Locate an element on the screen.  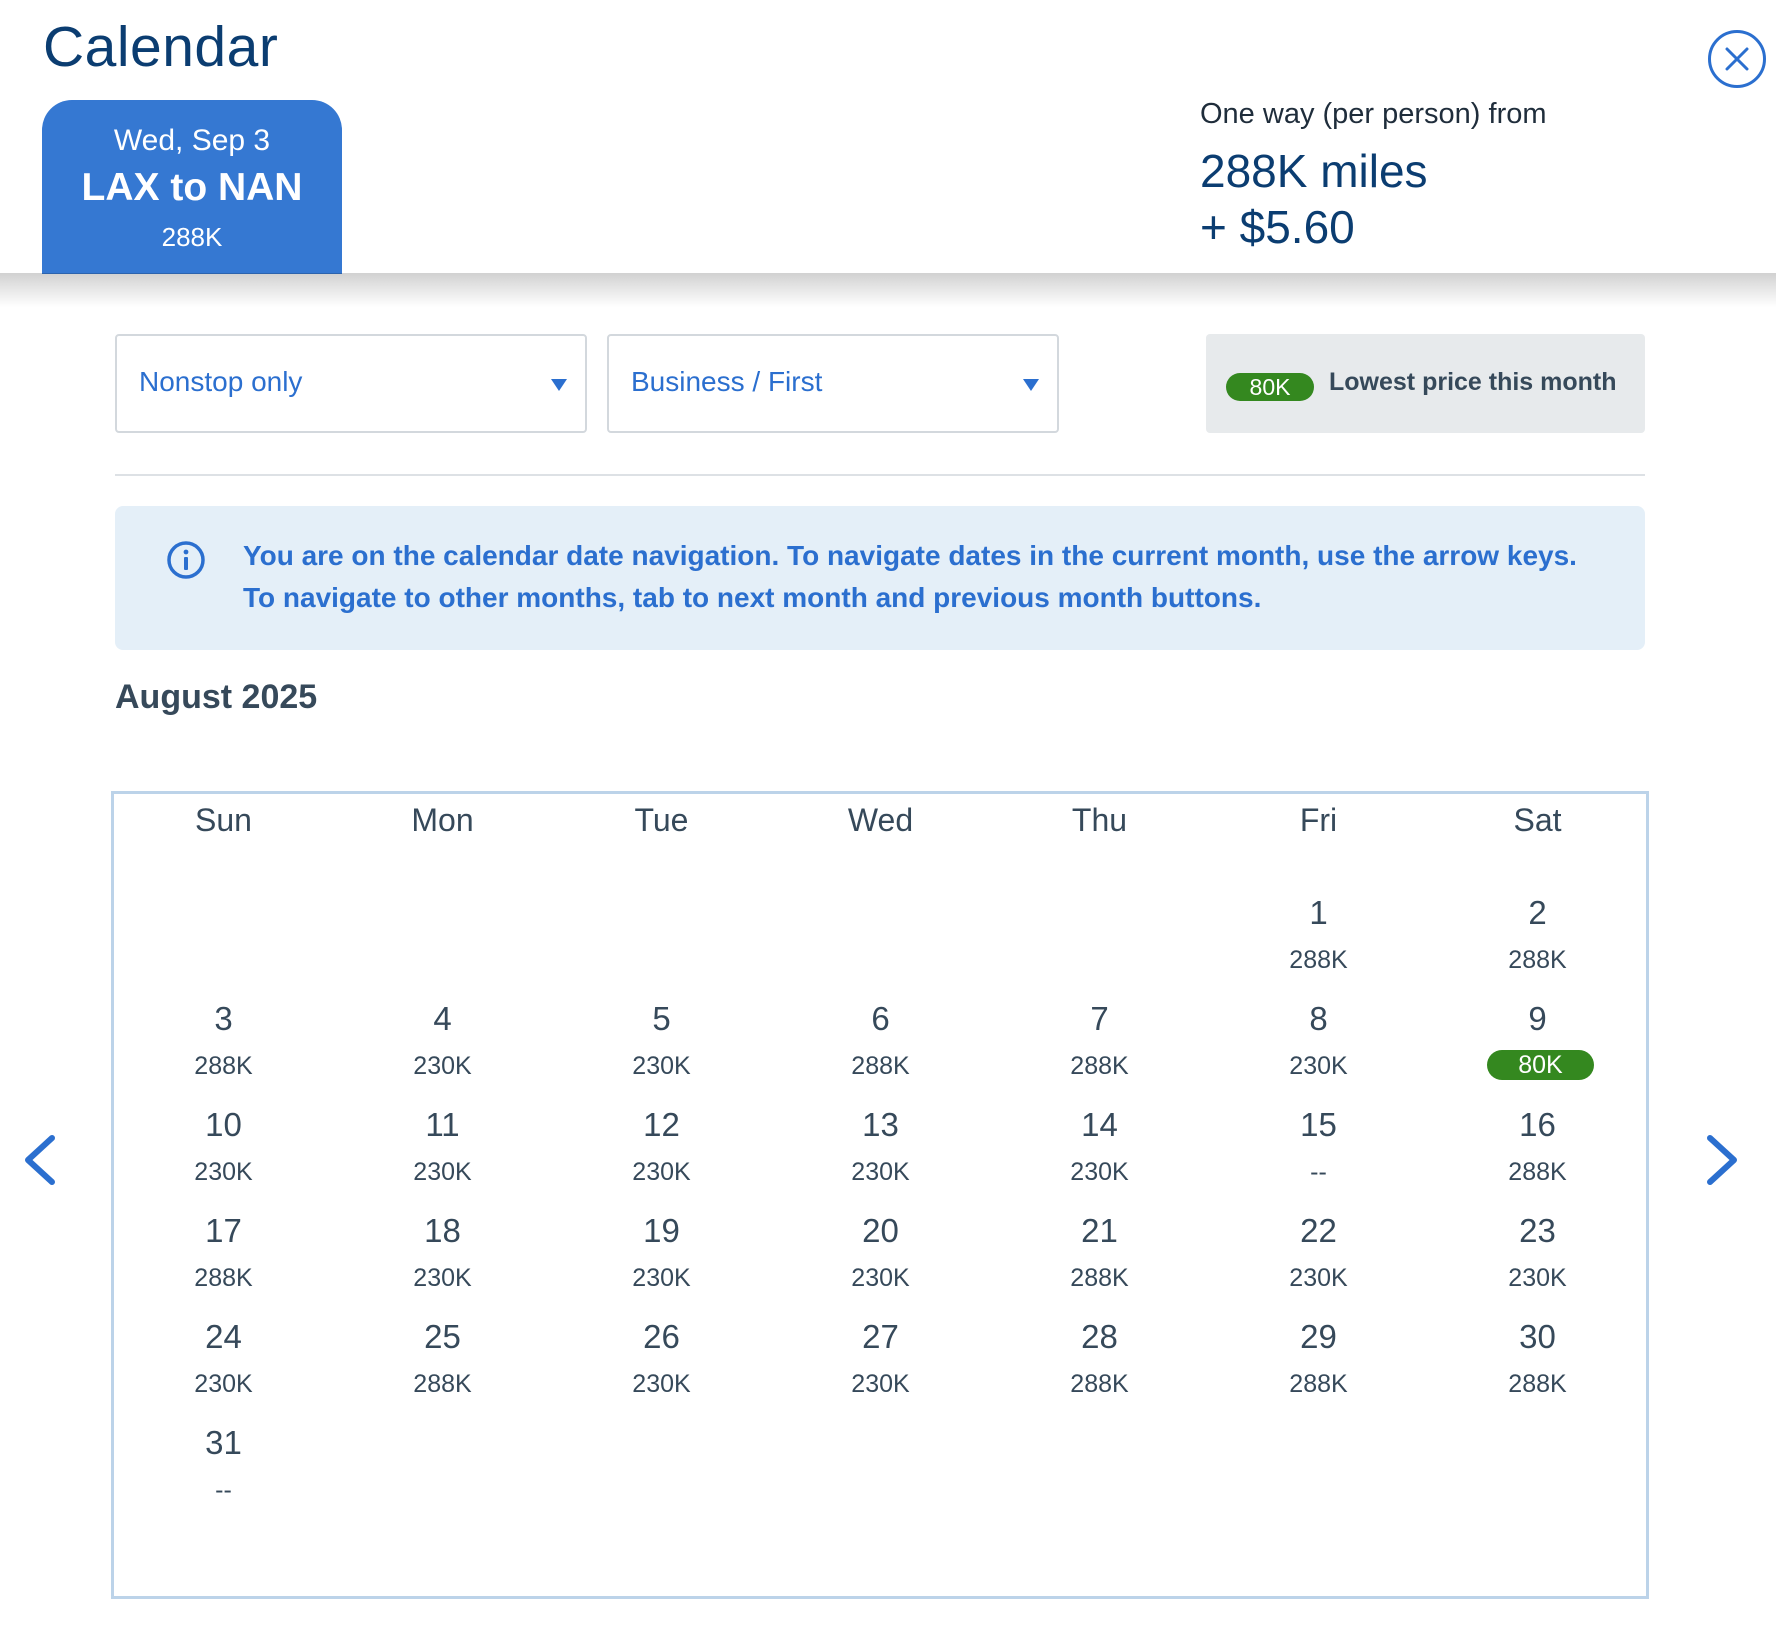
day-cell: 23 230K is located at coordinates (1537, 1272).